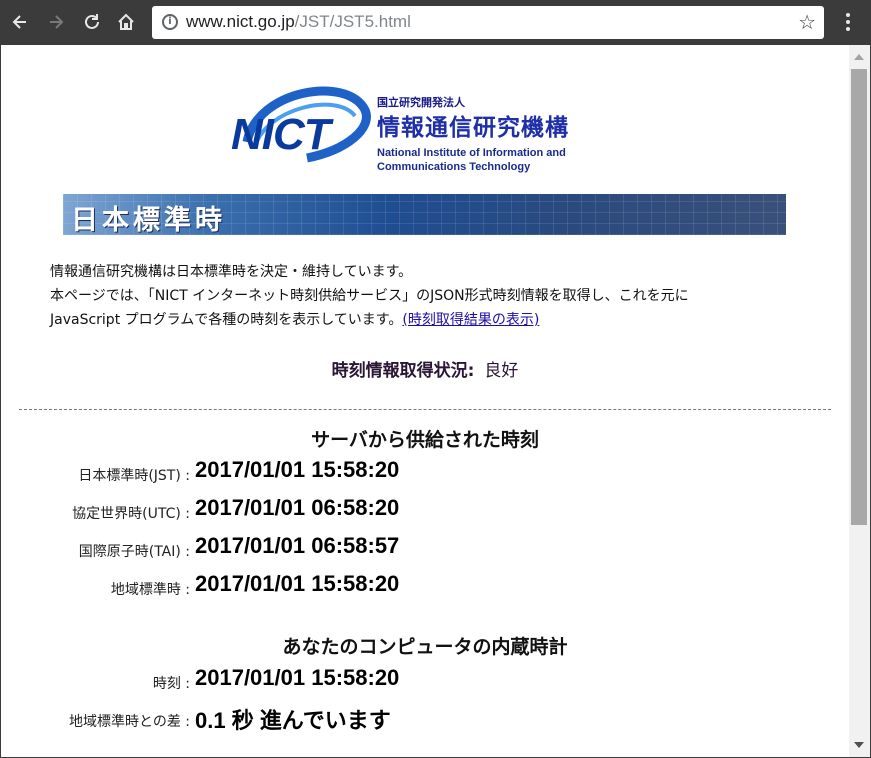 The height and width of the screenshot is (758, 871). What do you see at coordinates (129, 722) in the screenshot?
I see `time-label: 地域標準時との差 :` at bounding box center [129, 722].